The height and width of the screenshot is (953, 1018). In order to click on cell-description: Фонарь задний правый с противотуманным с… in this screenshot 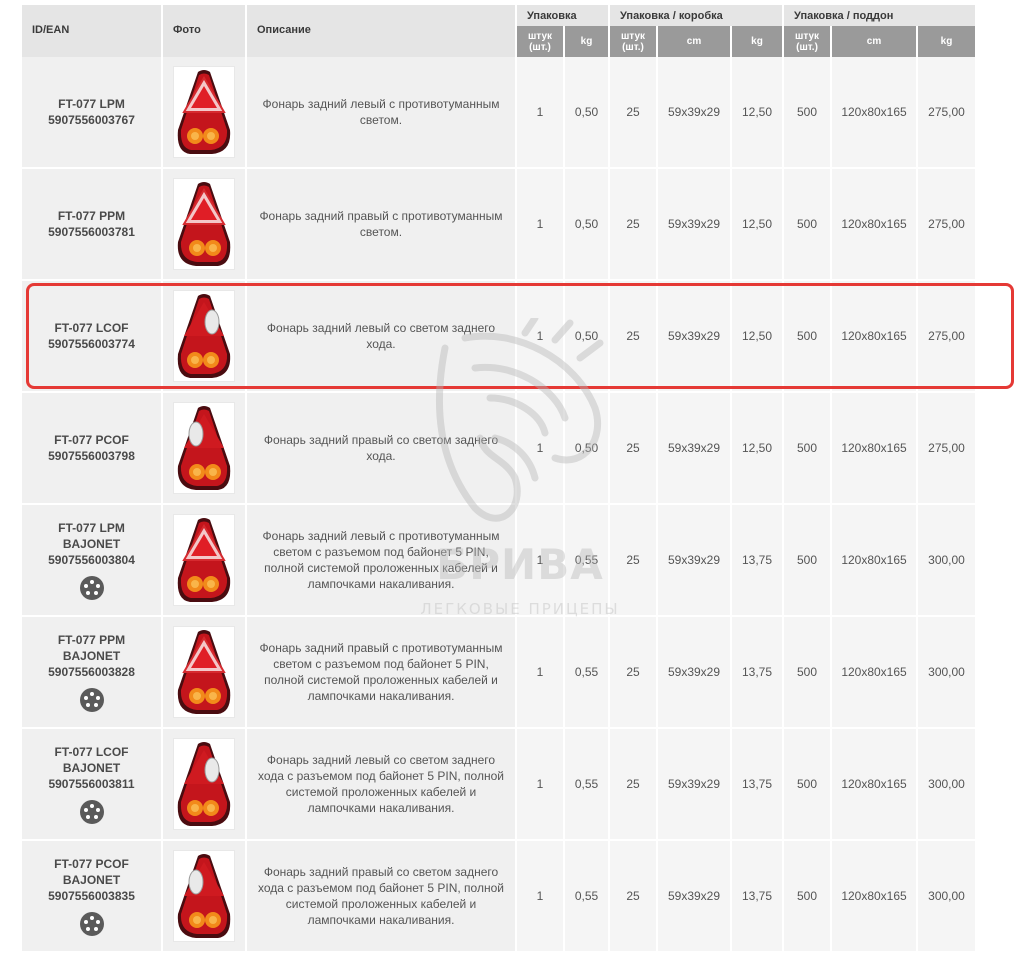, I will do `click(381, 672)`.